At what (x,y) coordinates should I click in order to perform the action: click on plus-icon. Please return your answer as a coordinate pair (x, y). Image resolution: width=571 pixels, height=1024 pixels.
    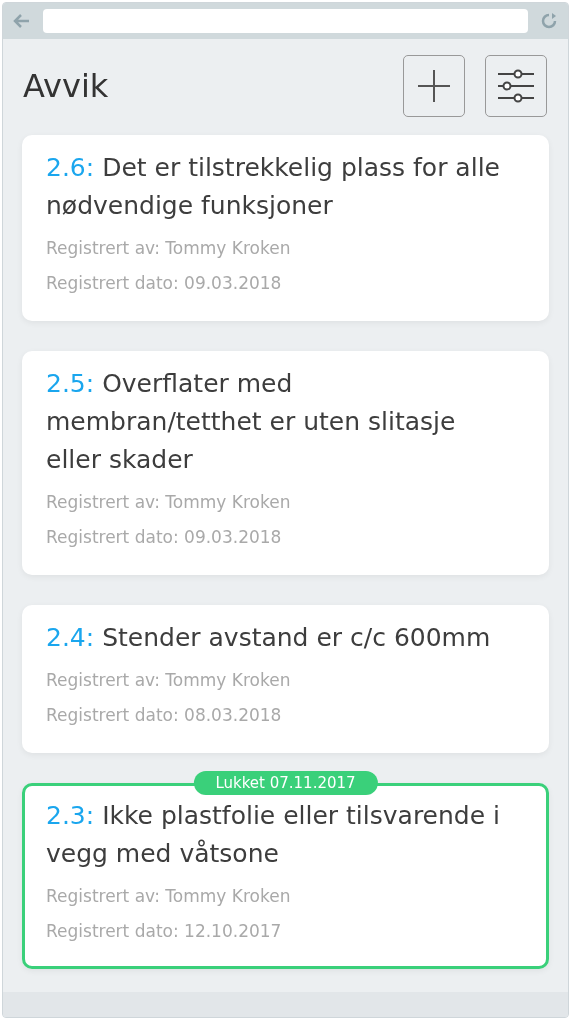
    Looking at the image, I should click on (434, 86).